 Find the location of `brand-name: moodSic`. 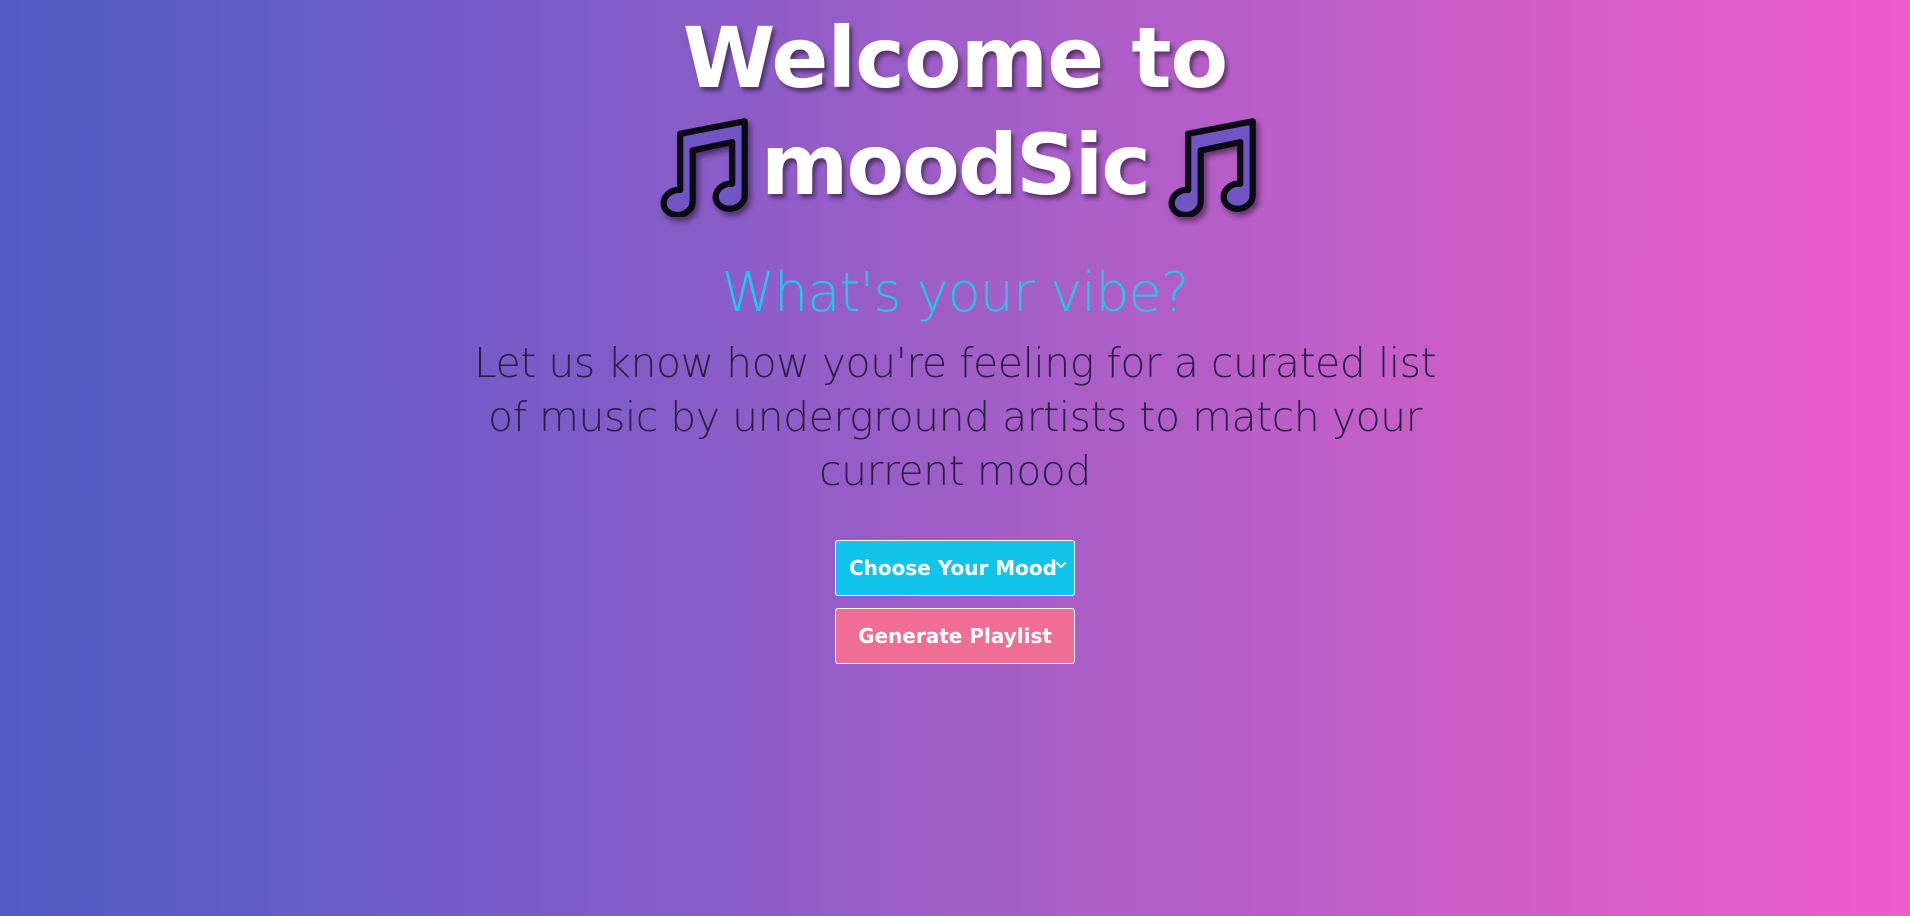

brand-name: moodSic is located at coordinates (955, 165).